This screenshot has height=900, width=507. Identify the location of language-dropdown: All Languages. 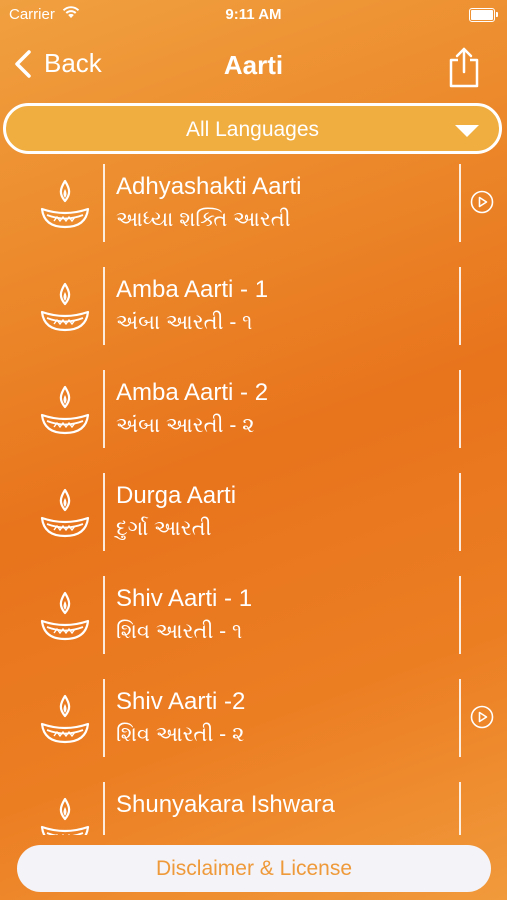
(252, 128).